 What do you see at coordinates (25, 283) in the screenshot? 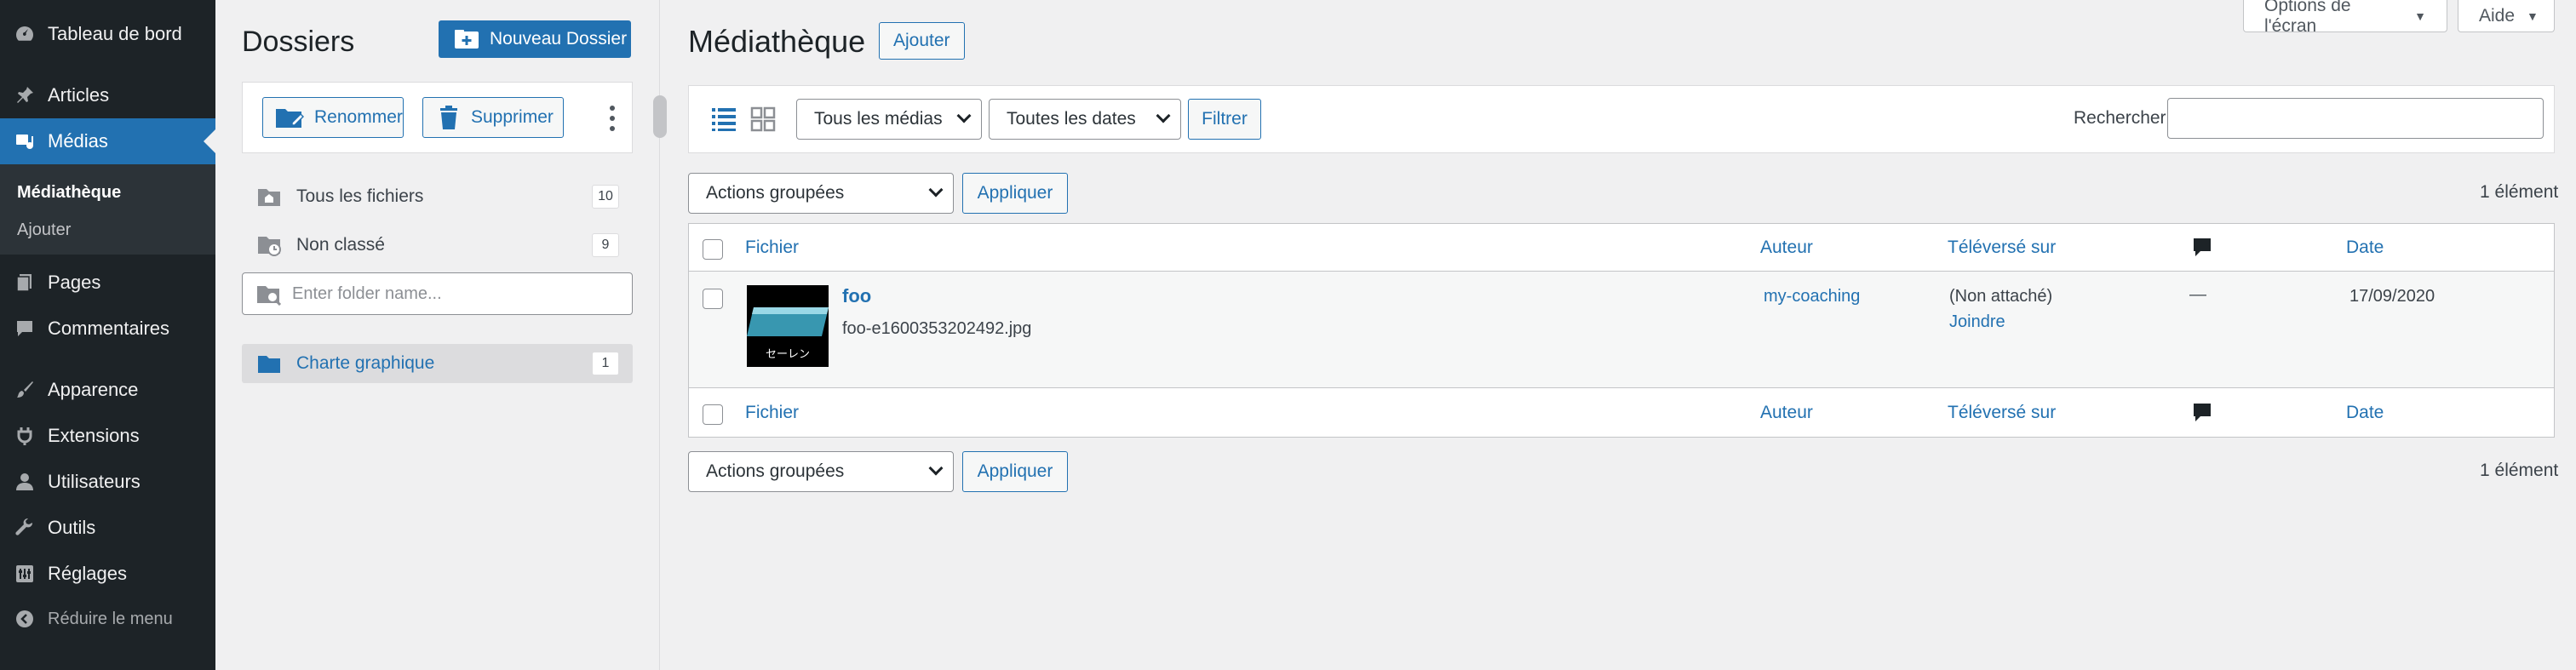
I see `pages-icon` at bounding box center [25, 283].